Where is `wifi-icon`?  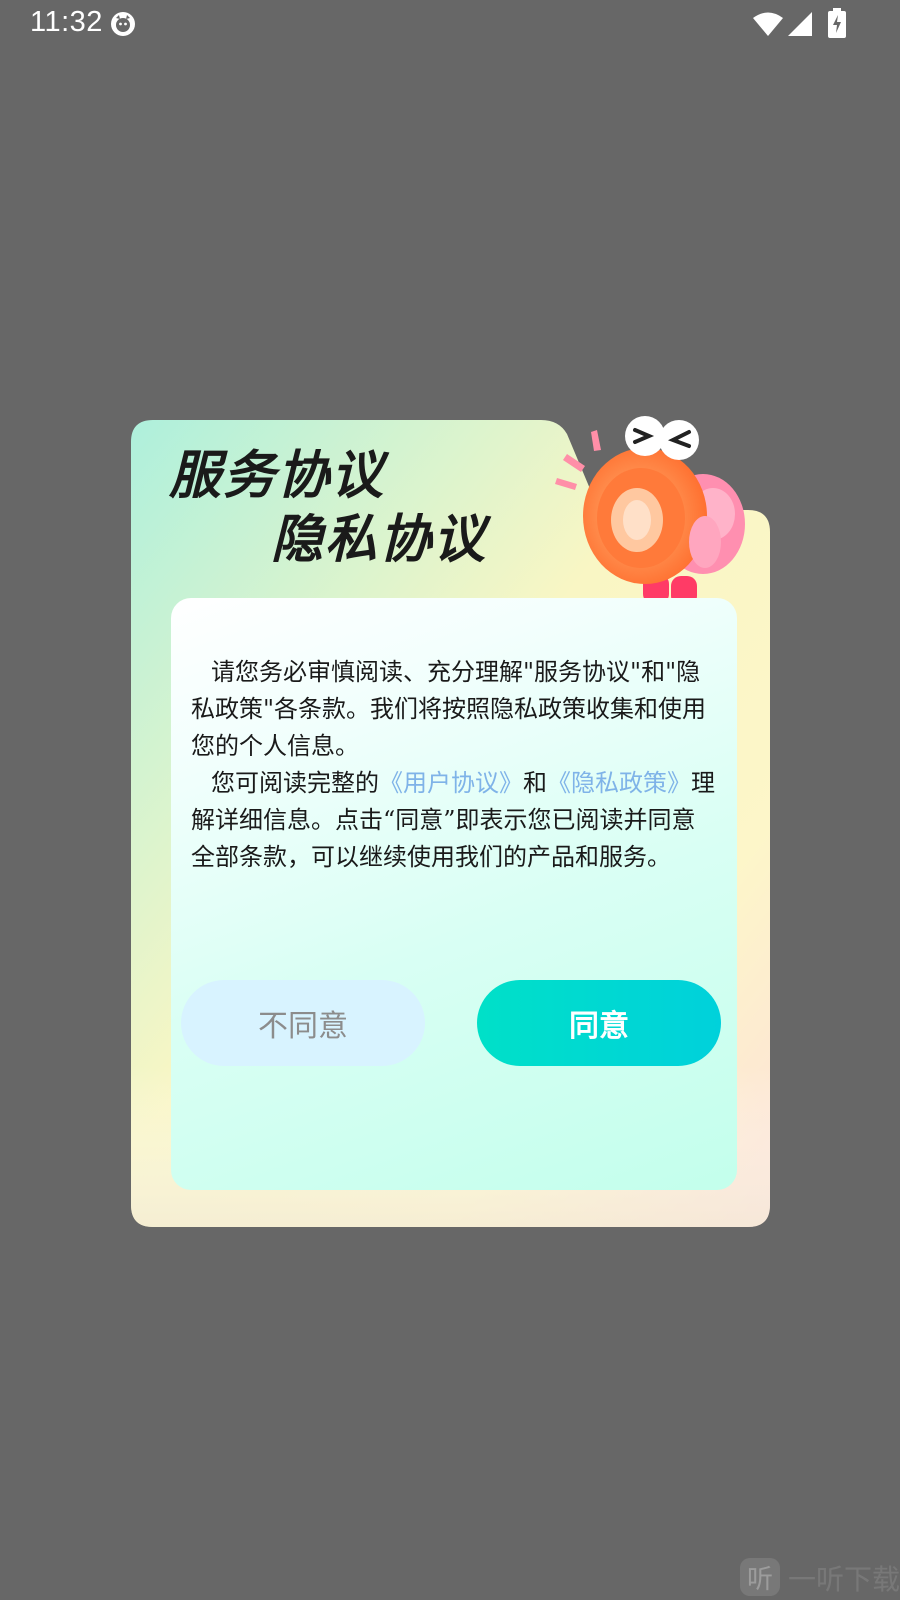
wifi-icon is located at coordinates (768, 24).